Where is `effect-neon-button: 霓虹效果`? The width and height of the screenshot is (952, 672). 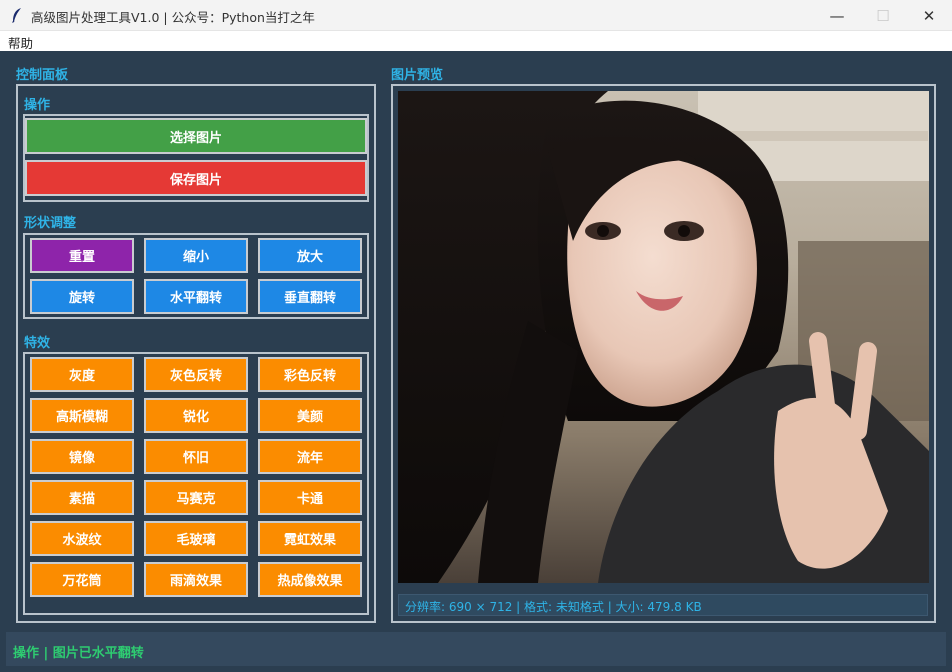
effect-neon-button: 霓虹效果 is located at coordinates (310, 538).